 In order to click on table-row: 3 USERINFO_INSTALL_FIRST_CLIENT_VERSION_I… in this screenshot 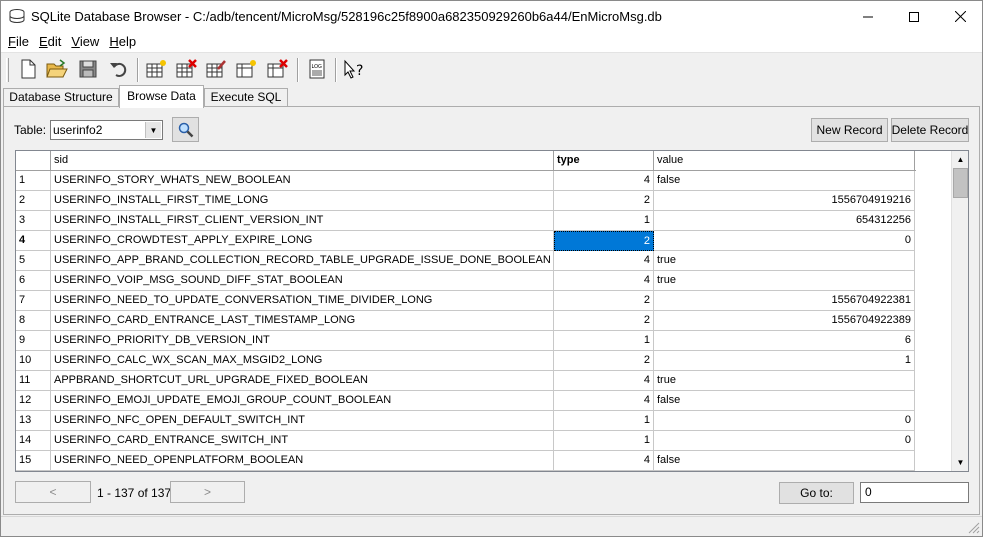, I will do `click(466, 221)`.